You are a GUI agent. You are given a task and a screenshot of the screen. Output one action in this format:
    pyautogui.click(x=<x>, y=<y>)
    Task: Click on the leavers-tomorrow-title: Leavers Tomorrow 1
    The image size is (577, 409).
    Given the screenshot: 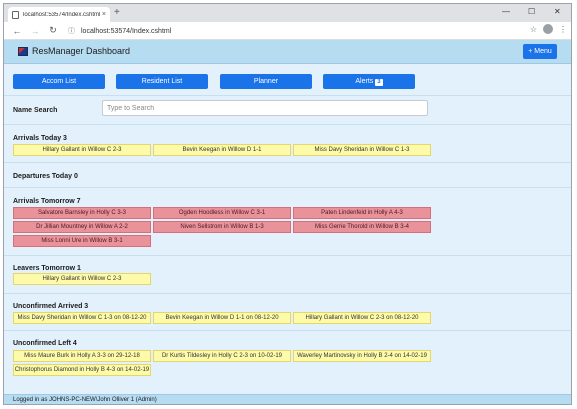 What is the action you would take?
    pyautogui.click(x=47, y=268)
    